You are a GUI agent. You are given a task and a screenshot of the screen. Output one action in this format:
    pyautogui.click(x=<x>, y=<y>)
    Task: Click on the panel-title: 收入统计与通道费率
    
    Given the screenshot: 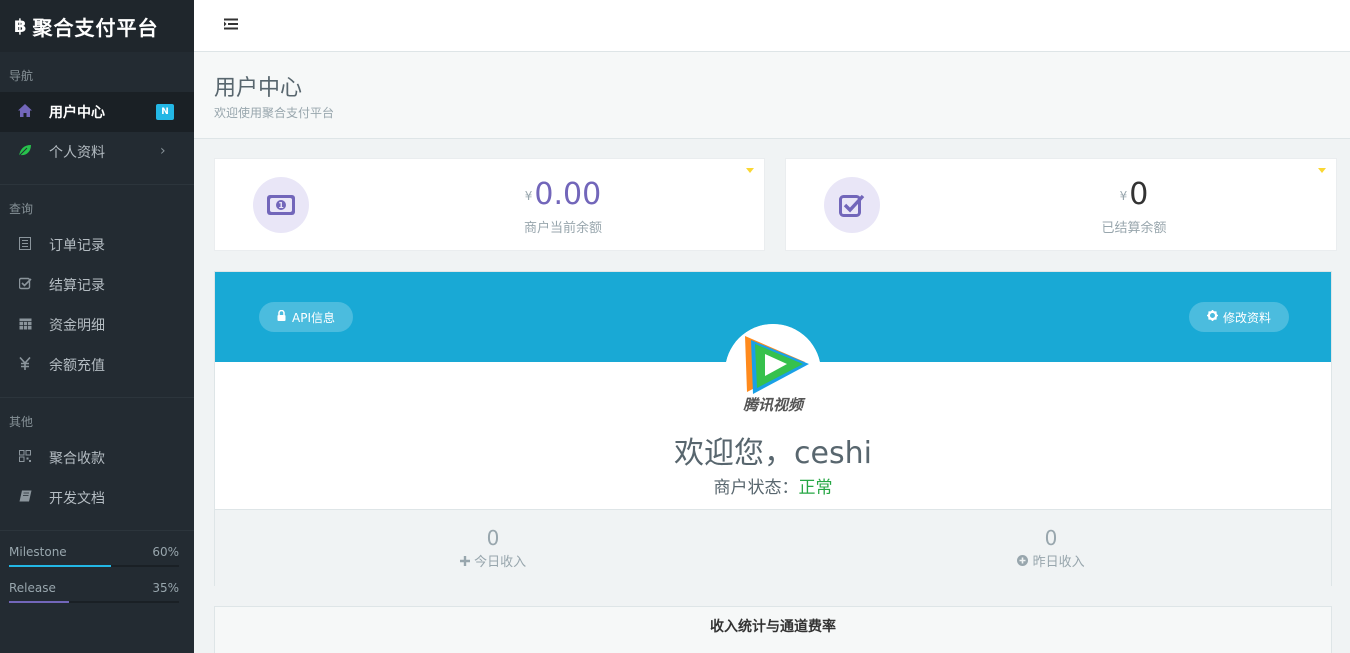 What is the action you would take?
    pyautogui.click(x=773, y=627)
    